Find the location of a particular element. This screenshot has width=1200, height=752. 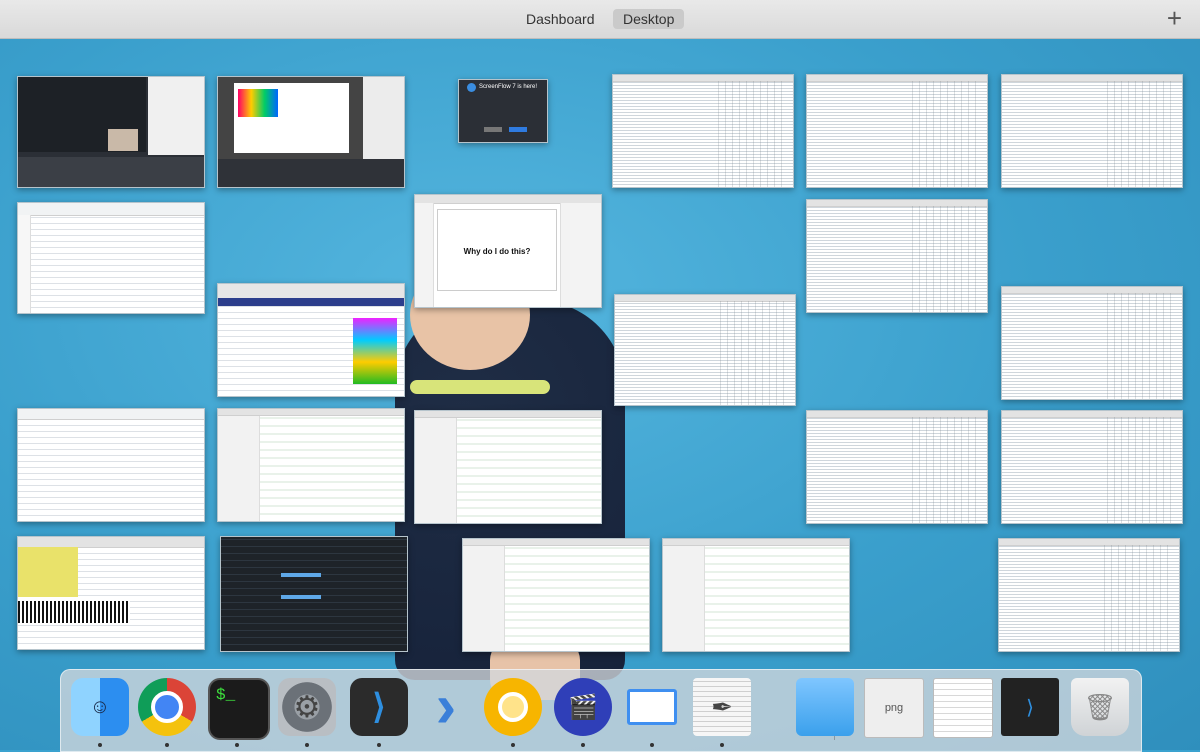

chrome-icon is located at coordinates (167, 707).